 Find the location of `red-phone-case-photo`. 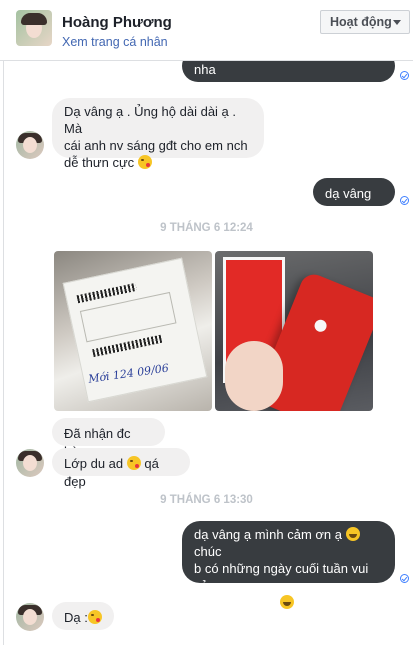

red-phone-case-photo is located at coordinates (294, 331).